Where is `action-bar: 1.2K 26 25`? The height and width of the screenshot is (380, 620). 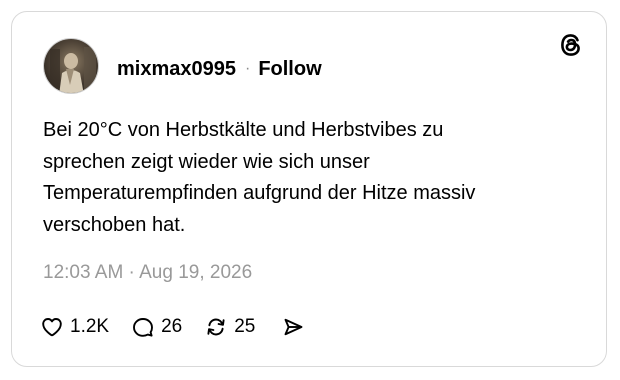
action-bar: 1.2K 26 25 is located at coordinates (172, 327).